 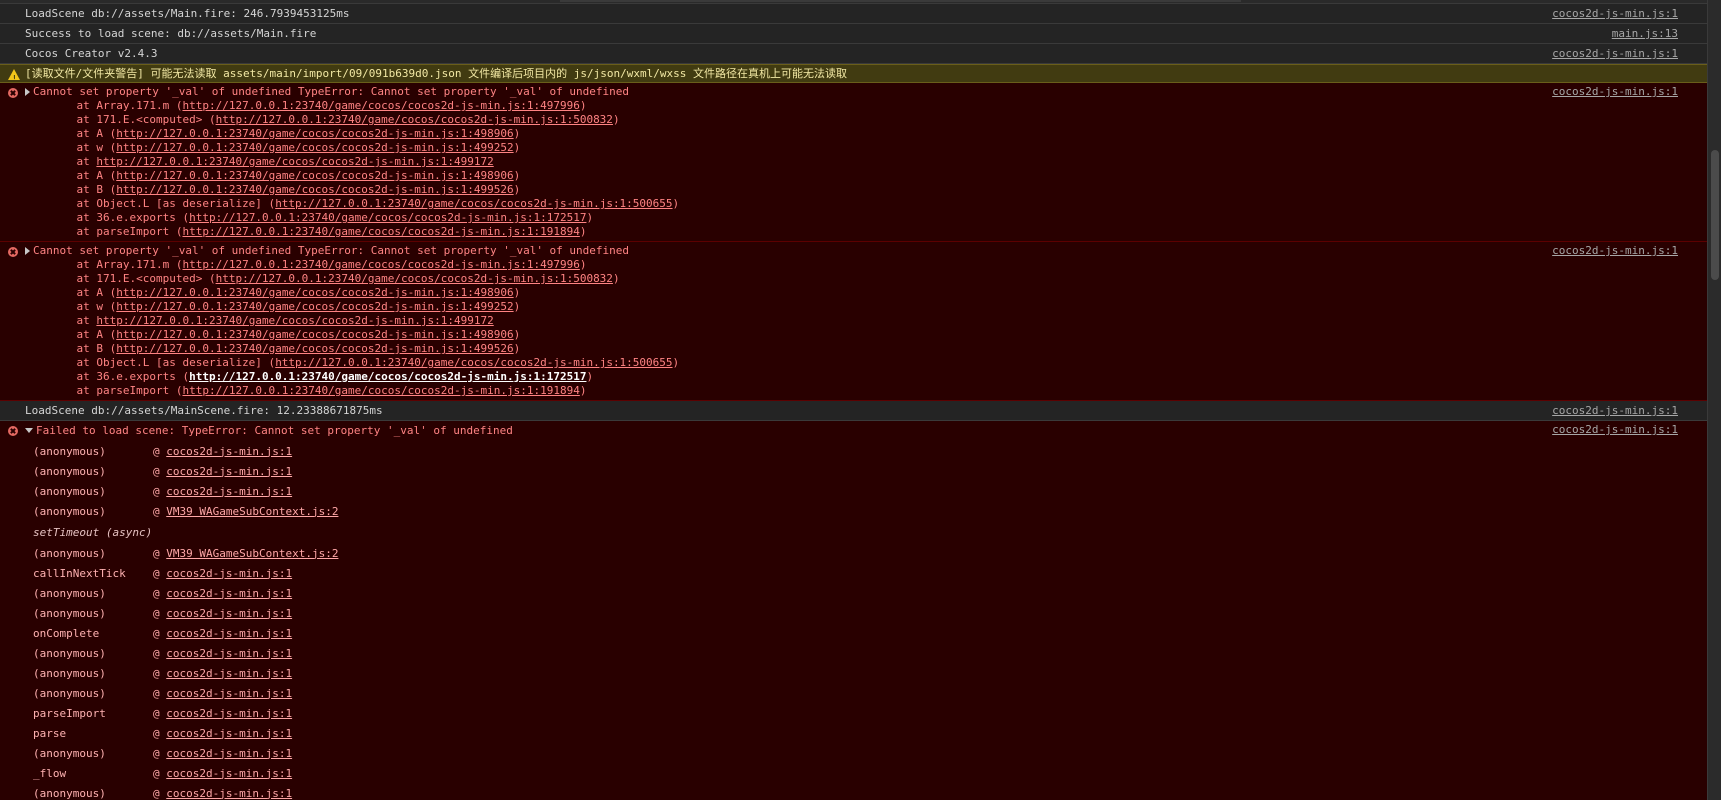 I want to click on stack-line-prefix: at, so click(x=86, y=161).